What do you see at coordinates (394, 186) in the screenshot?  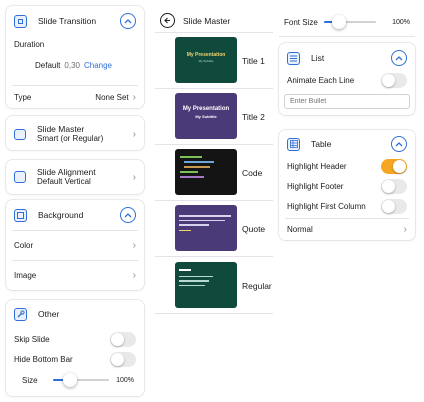 I see `highlight-footer-toggle` at bounding box center [394, 186].